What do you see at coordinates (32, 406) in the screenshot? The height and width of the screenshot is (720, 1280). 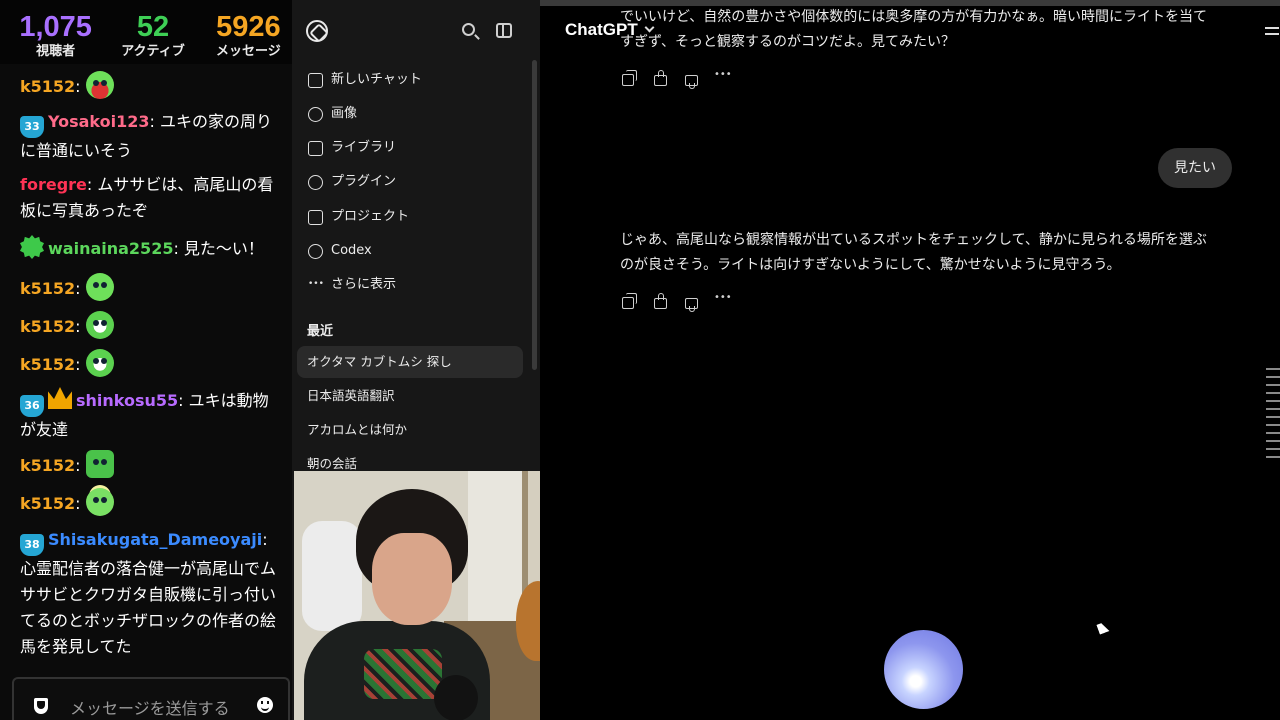 I see `subscriber-badge-icon: 36` at bounding box center [32, 406].